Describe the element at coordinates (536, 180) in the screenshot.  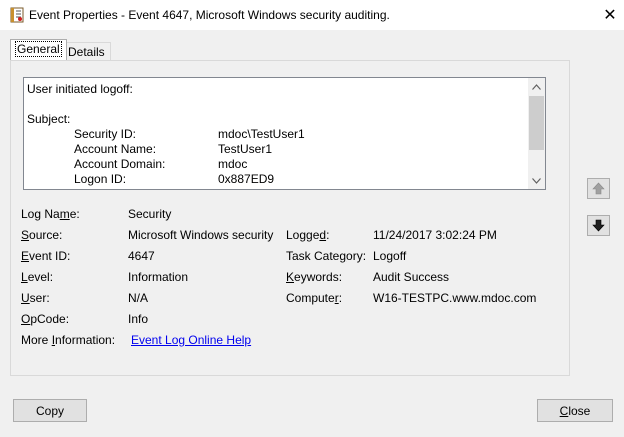
I see `scroll-down-icon` at that location.